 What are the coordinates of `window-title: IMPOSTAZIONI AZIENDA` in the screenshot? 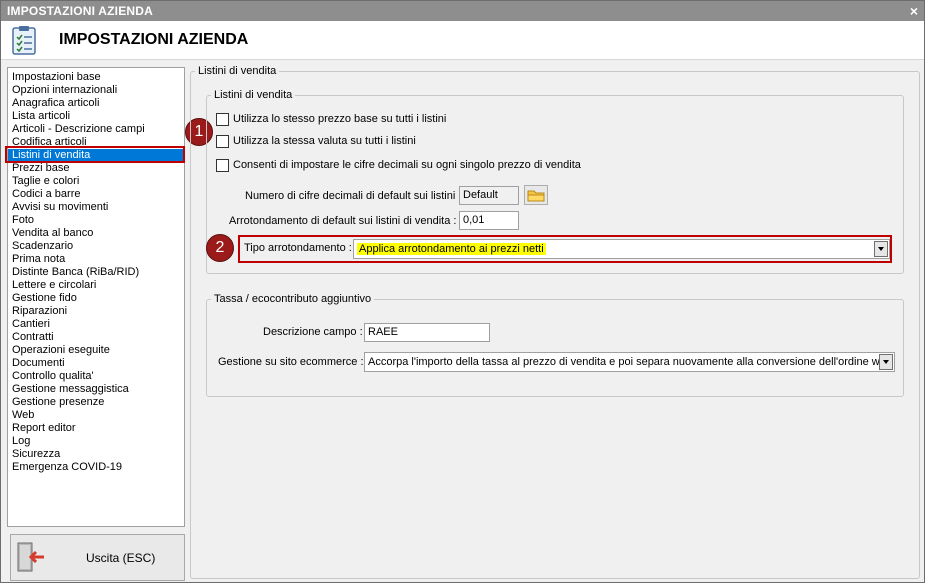 It's located at (80, 11).